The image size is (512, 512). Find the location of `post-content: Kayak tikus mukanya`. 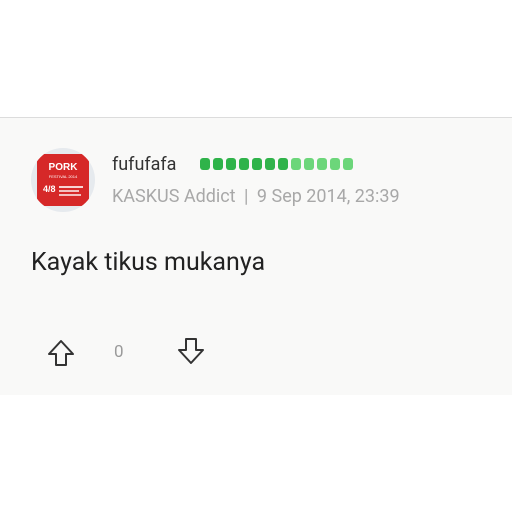

post-content: Kayak tikus mukanya is located at coordinates (148, 262).